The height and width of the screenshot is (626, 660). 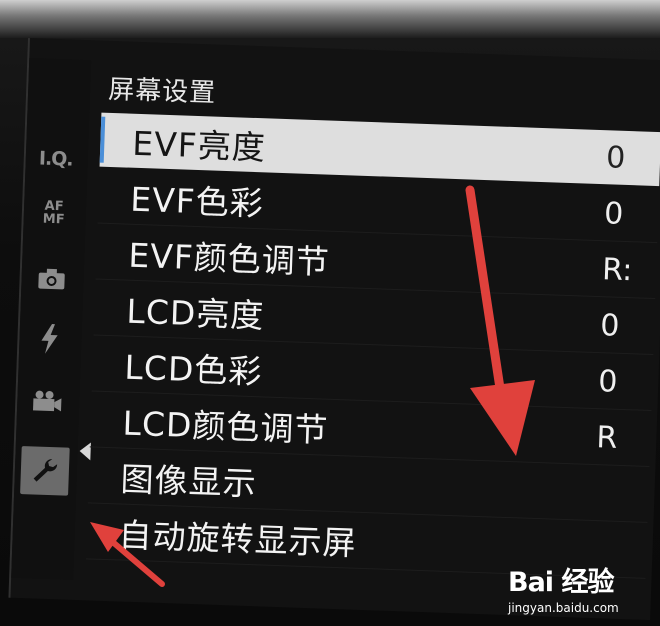 I want to click on watermark-logo: Bai 经验, so click(x=561, y=582).